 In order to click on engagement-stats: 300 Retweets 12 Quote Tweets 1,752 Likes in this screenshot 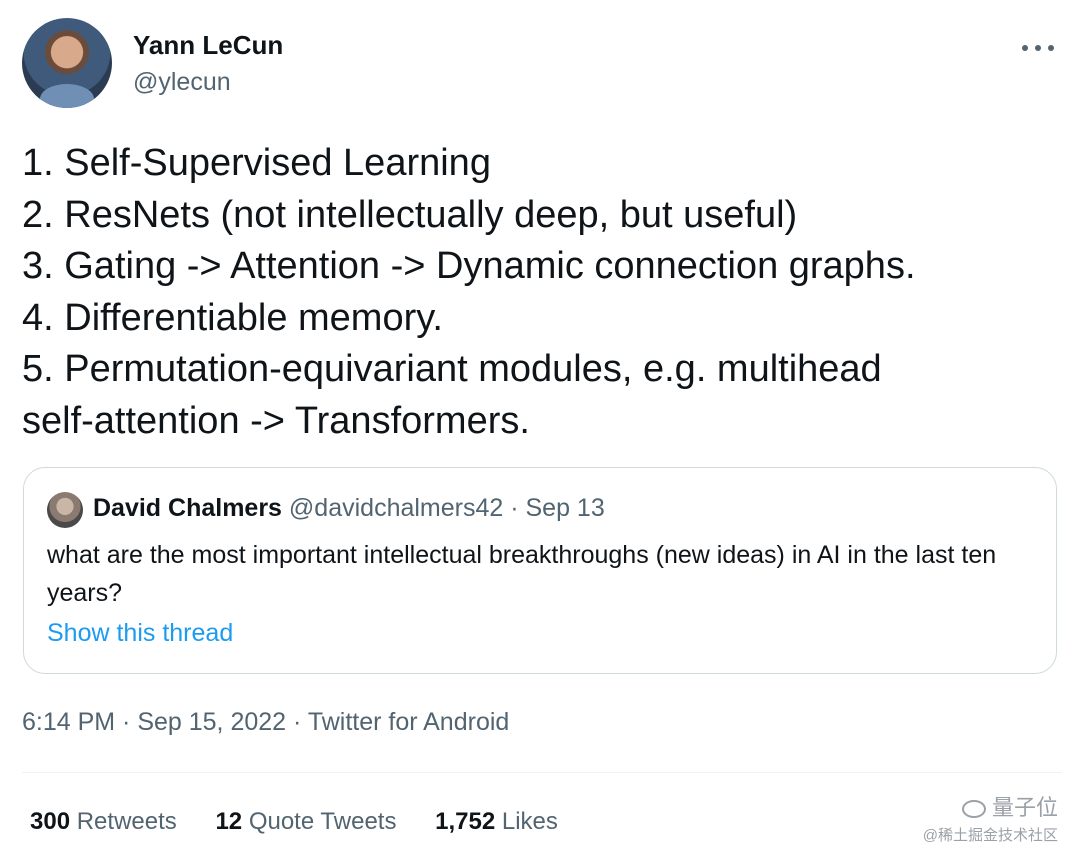, I will do `click(310, 822)`.